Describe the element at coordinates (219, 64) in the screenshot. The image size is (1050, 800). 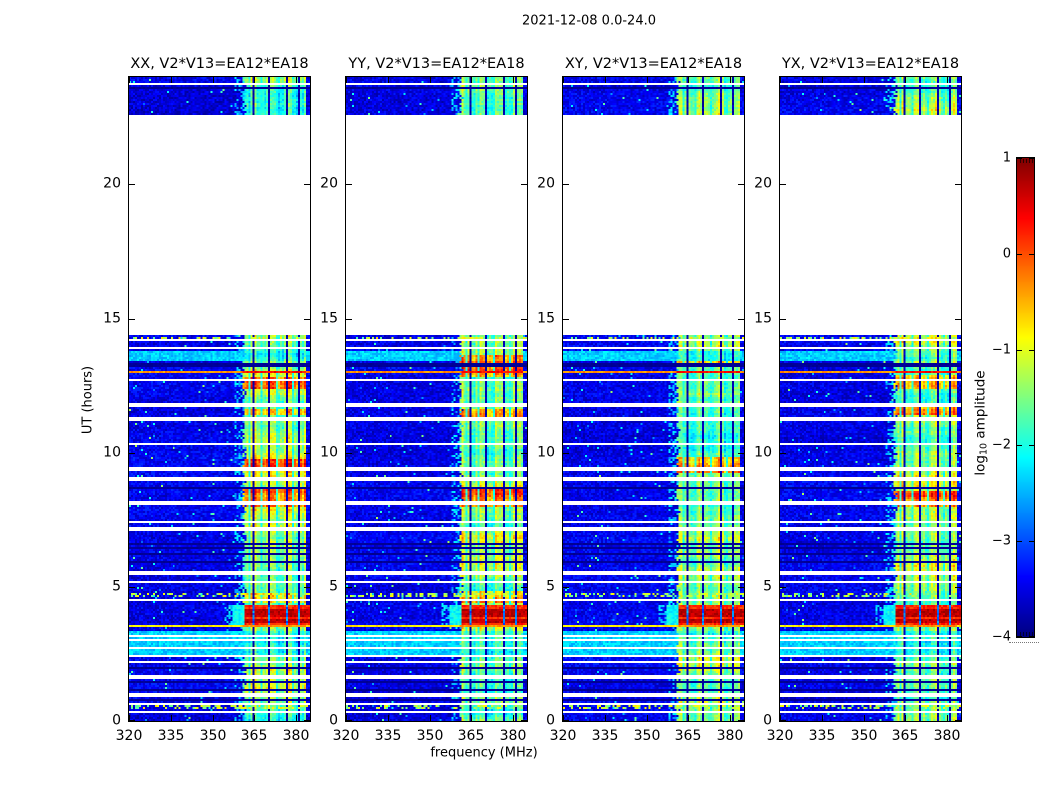
I see `panel-title-xx: XX, V2*V13=EA12*EA18` at that location.